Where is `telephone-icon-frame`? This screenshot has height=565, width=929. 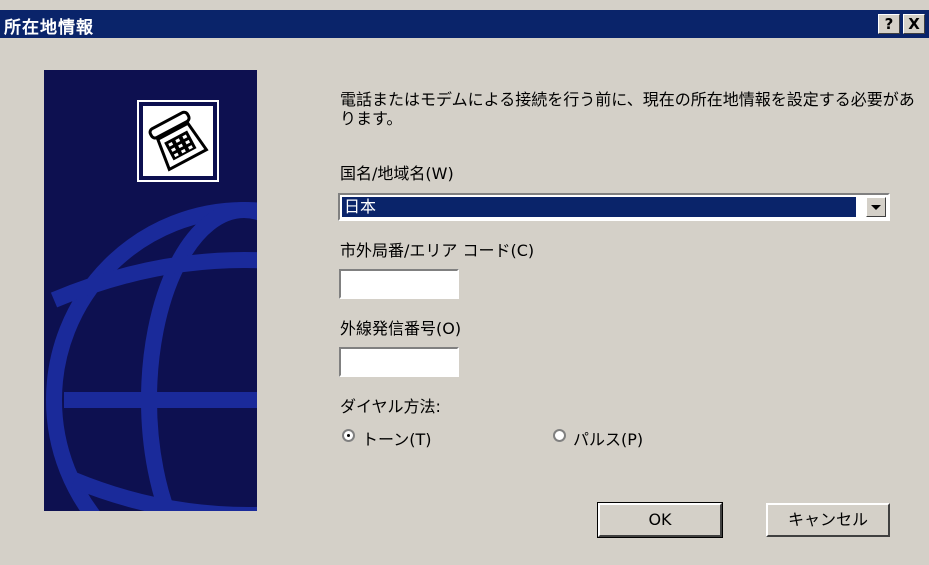 telephone-icon-frame is located at coordinates (178, 141).